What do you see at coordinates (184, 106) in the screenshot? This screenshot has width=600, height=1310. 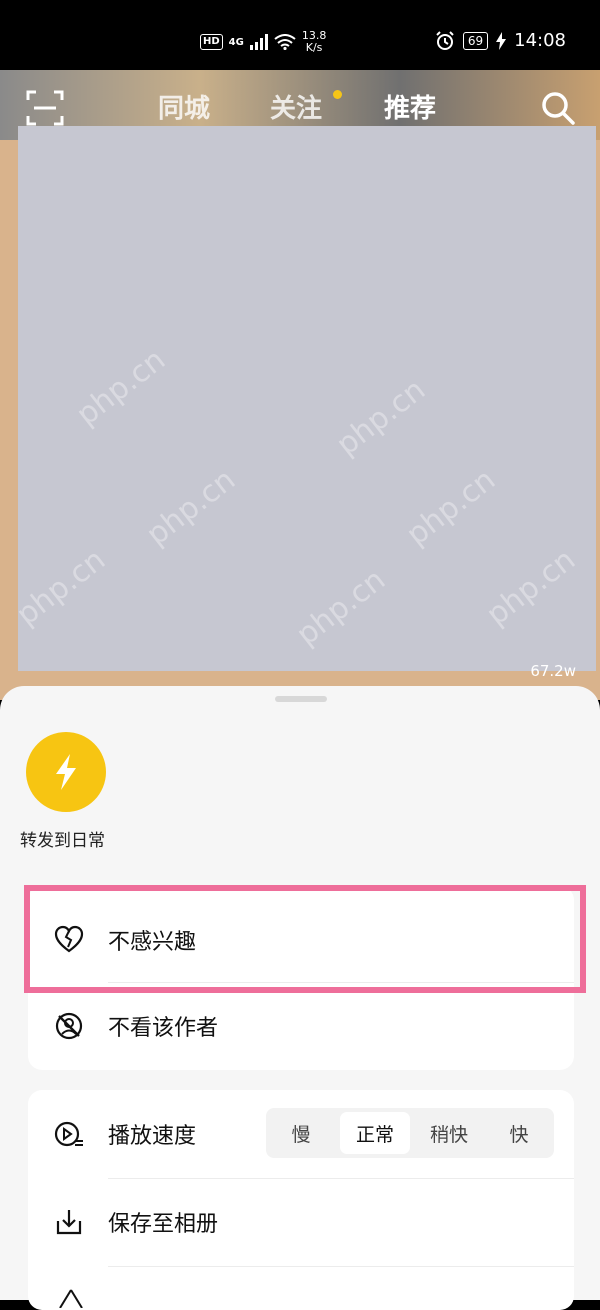 I see `tab-nearby: 同城` at bounding box center [184, 106].